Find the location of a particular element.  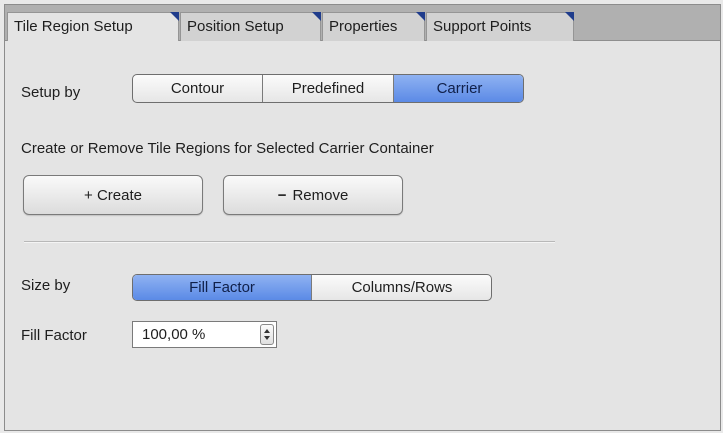

spin-buttons is located at coordinates (267, 334).